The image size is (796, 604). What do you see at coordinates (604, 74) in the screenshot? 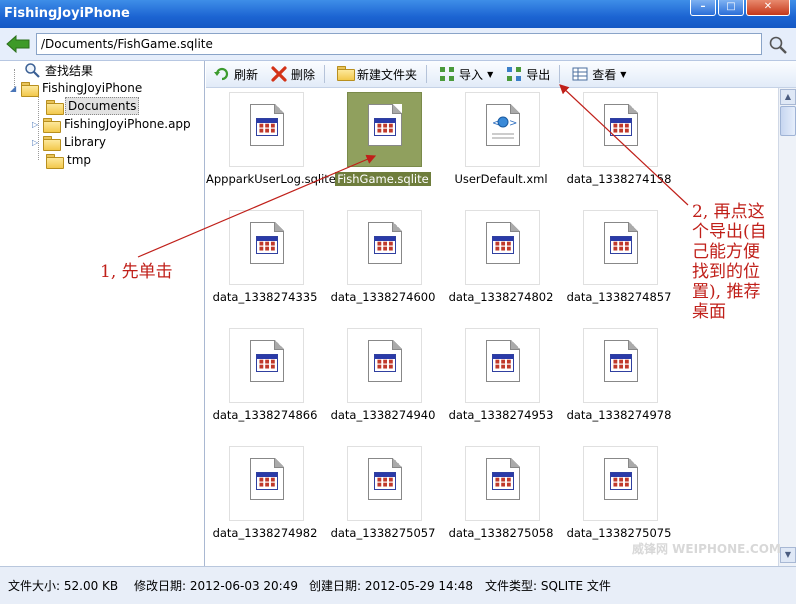
I see `view-label: 查看` at bounding box center [604, 74].